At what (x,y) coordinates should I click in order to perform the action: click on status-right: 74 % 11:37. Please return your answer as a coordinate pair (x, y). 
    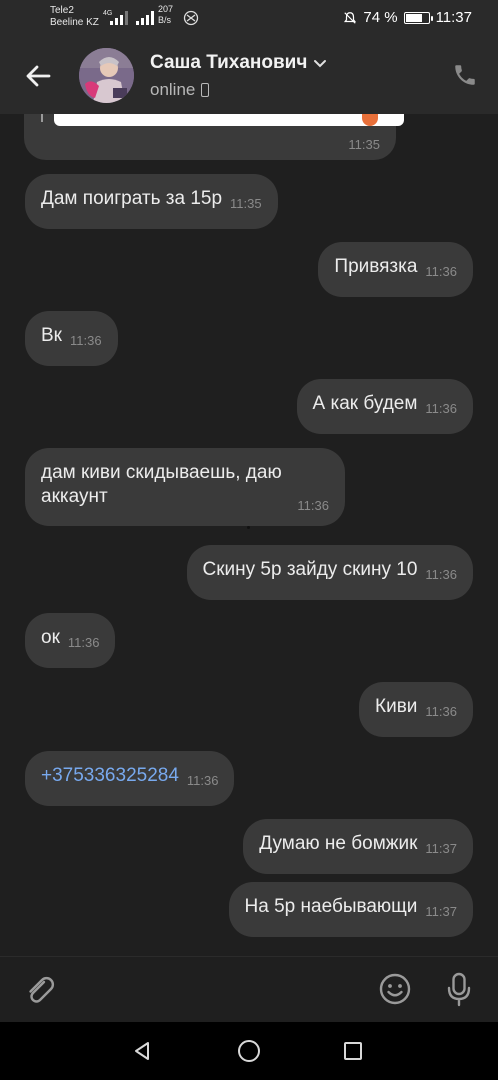
    Looking at the image, I should click on (407, 17).